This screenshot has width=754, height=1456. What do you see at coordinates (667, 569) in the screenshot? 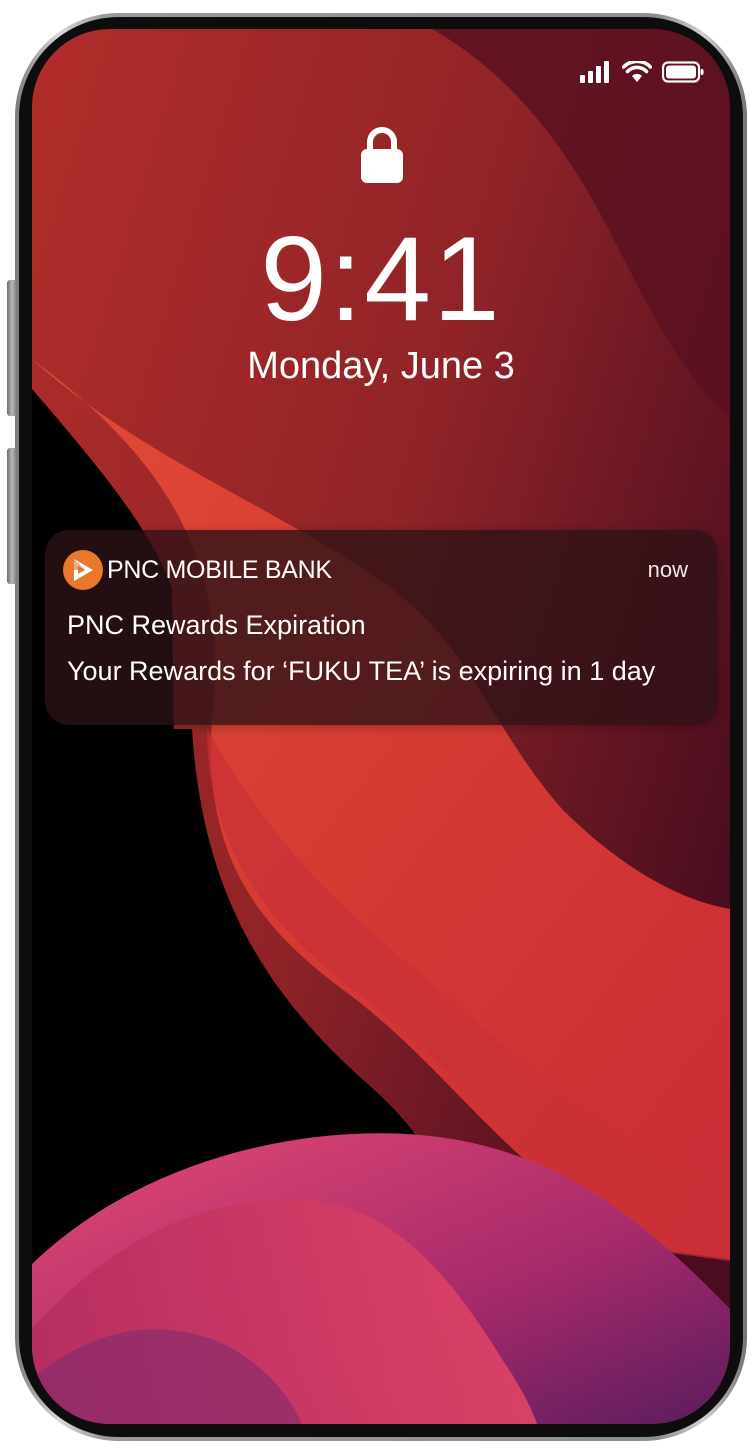
I see `notification-time: now` at bounding box center [667, 569].